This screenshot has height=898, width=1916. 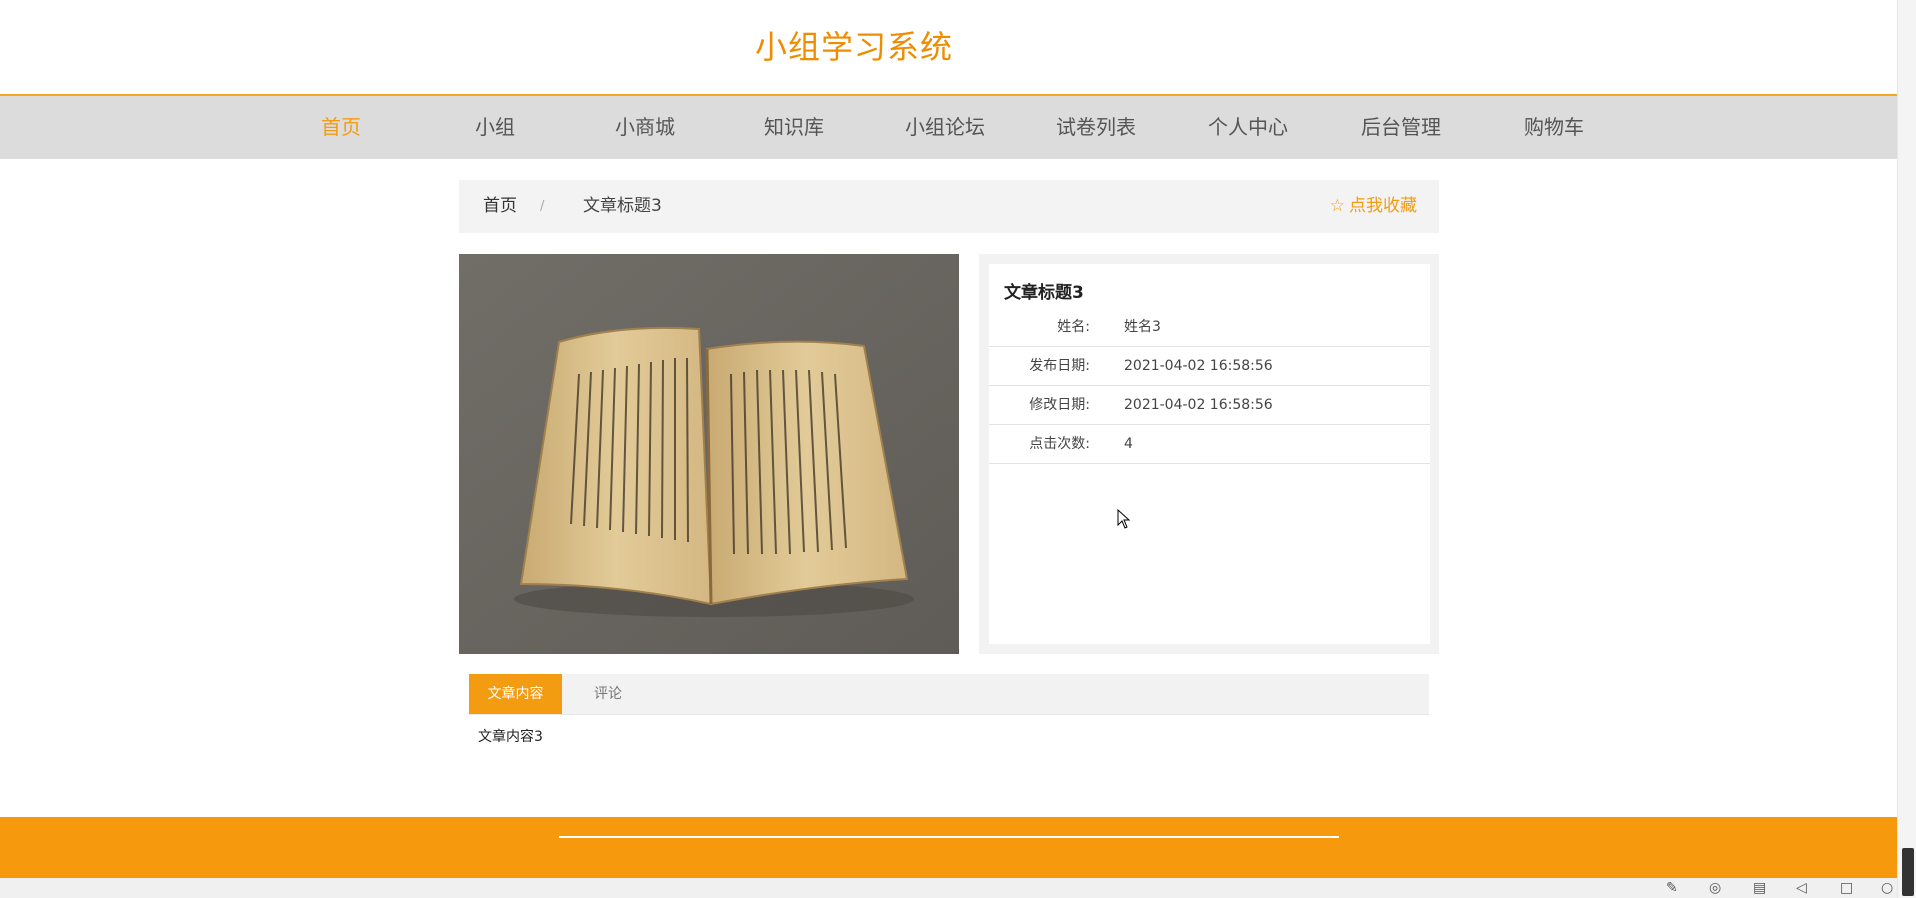 I want to click on speaker-icon: ◁, so click(x=1801, y=888).